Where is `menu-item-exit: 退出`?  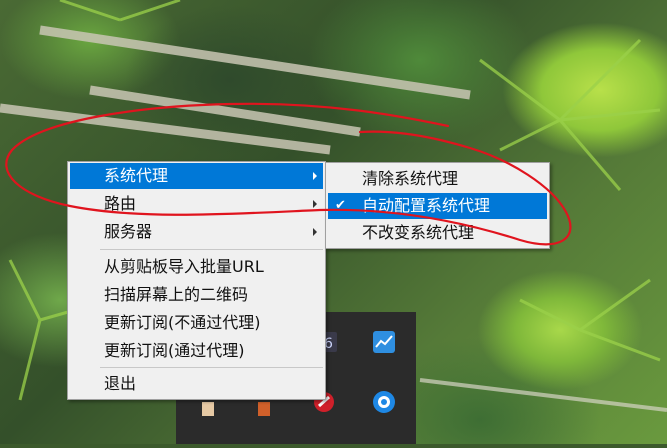
menu-item-exit: 退出 is located at coordinates (196, 384).